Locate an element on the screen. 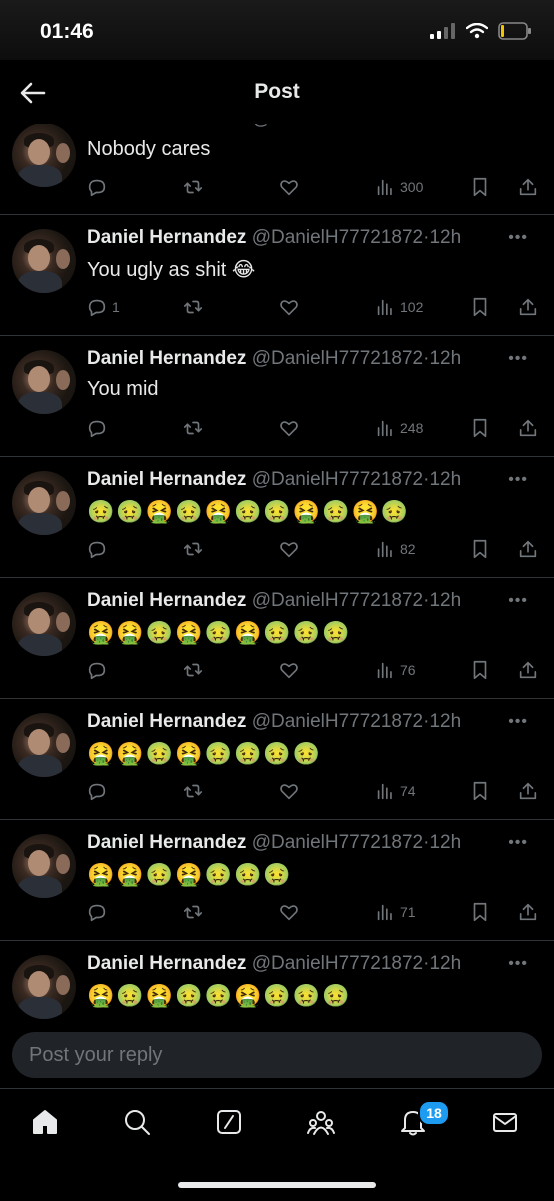 The height and width of the screenshot is (1201, 554). tab-messages is located at coordinates (507, 1124).